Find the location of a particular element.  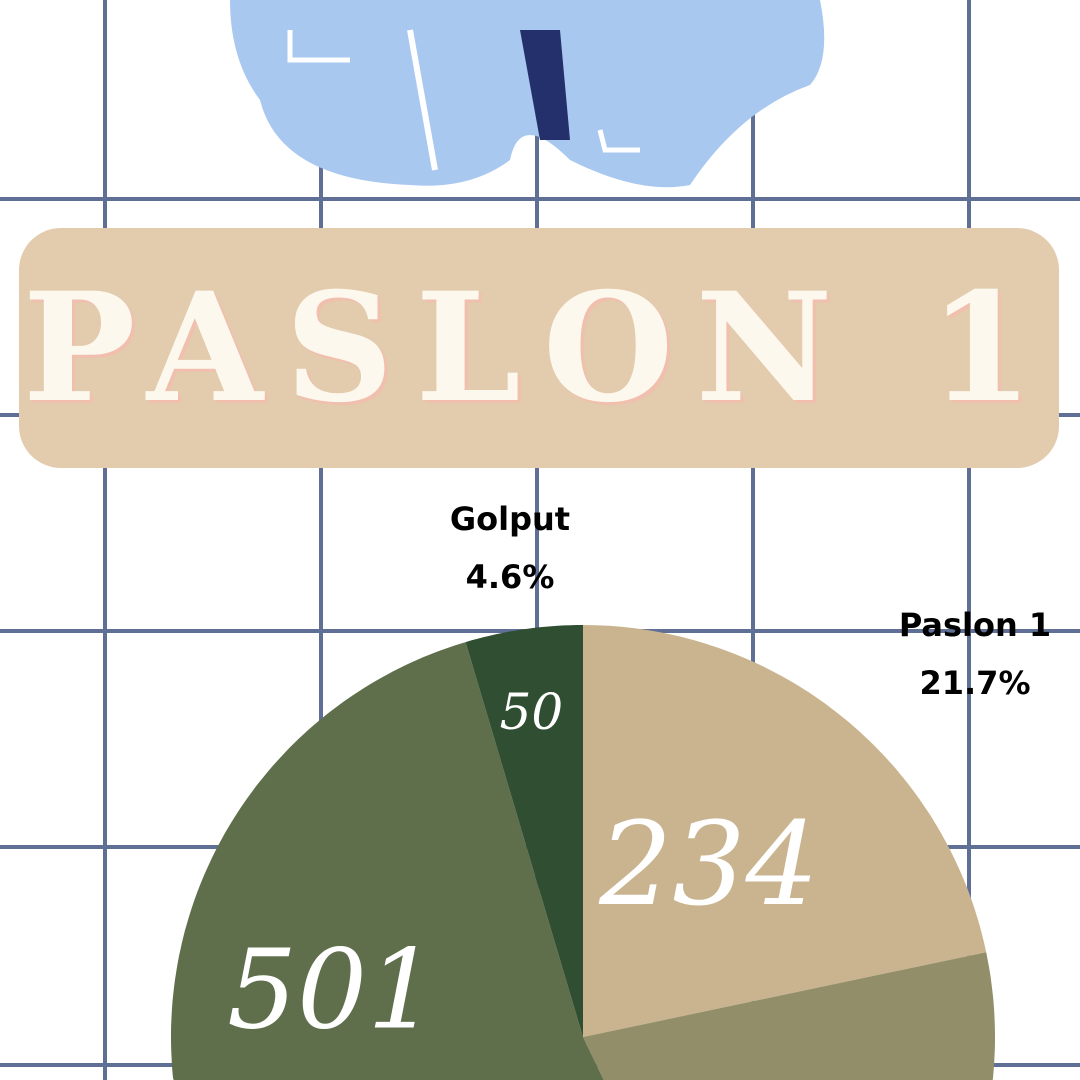

slice-value-label: 50 is located at coordinates (532, 712).